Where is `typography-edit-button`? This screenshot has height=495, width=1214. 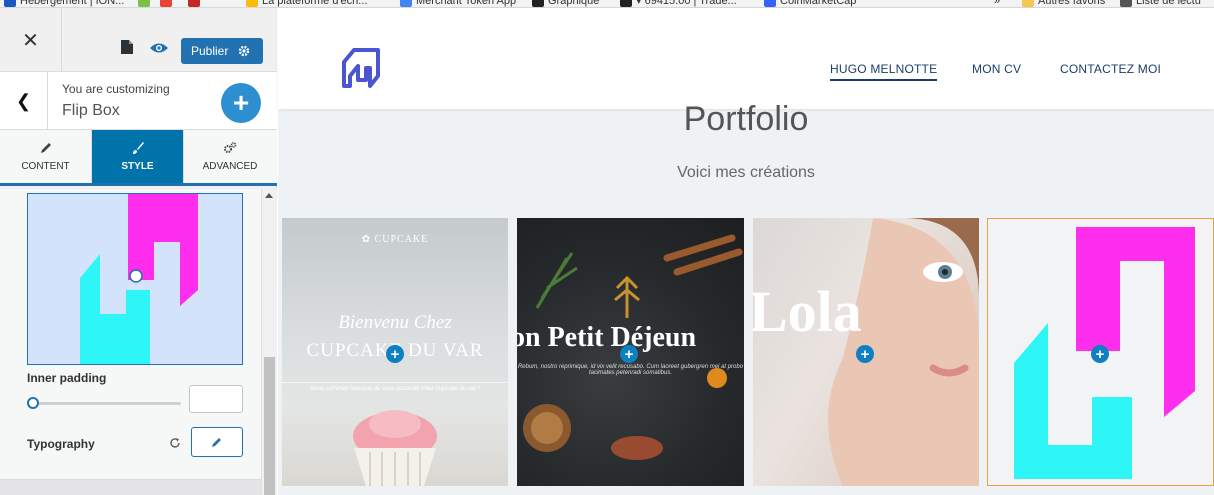
typography-edit-button is located at coordinates (217, 442).